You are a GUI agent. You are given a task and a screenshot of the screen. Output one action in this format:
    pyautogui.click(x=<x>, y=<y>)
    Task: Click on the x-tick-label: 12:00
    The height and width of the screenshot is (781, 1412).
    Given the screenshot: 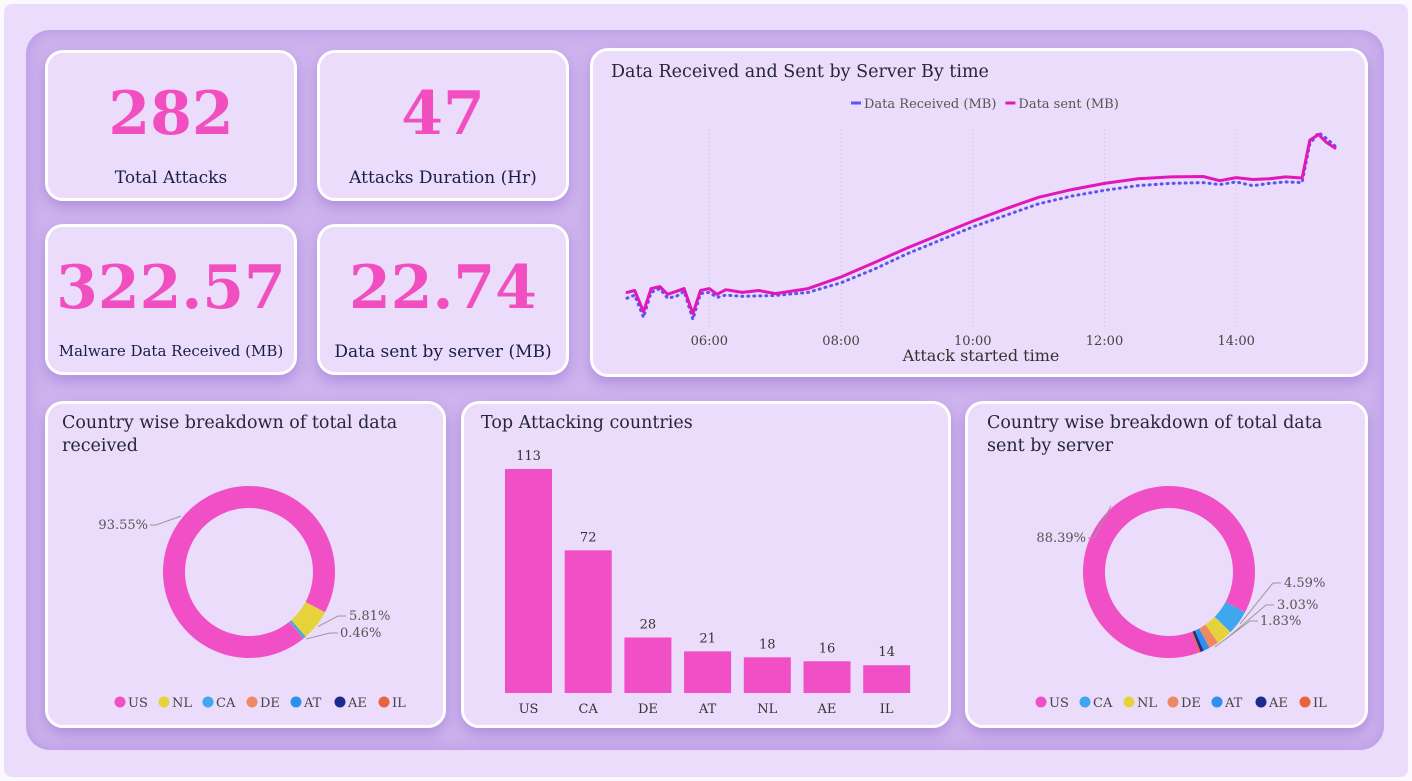 What is the action you would take?
    pyautogui.click(x=1104, y=341)
    